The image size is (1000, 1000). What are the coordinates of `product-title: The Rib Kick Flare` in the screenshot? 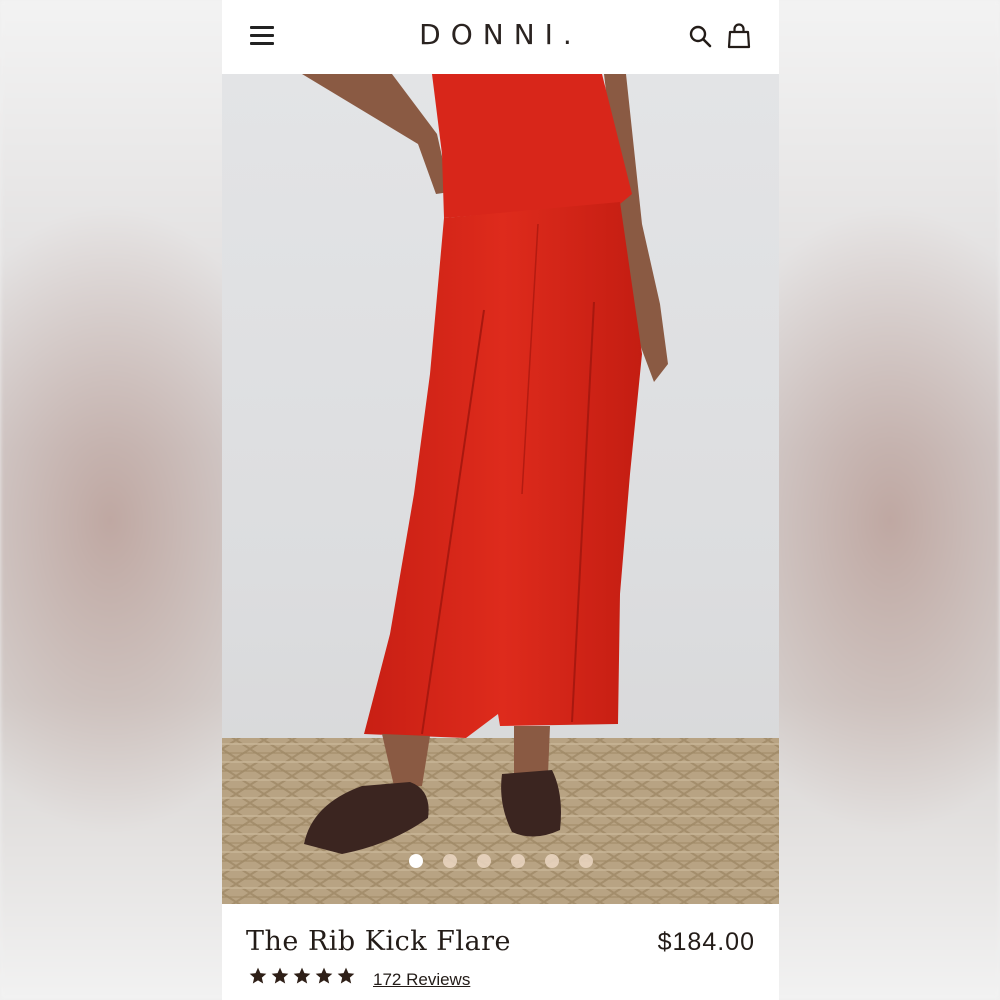 It's located at (379, 941).